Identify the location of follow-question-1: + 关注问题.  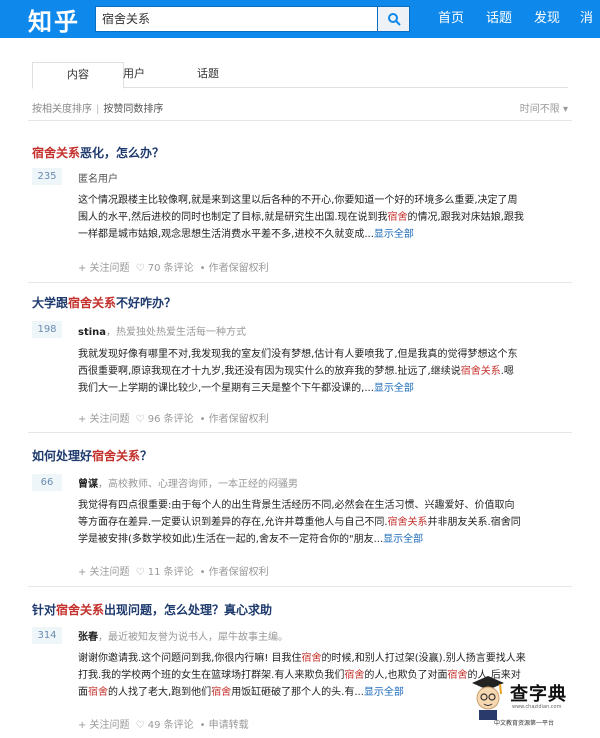
(104, 268).